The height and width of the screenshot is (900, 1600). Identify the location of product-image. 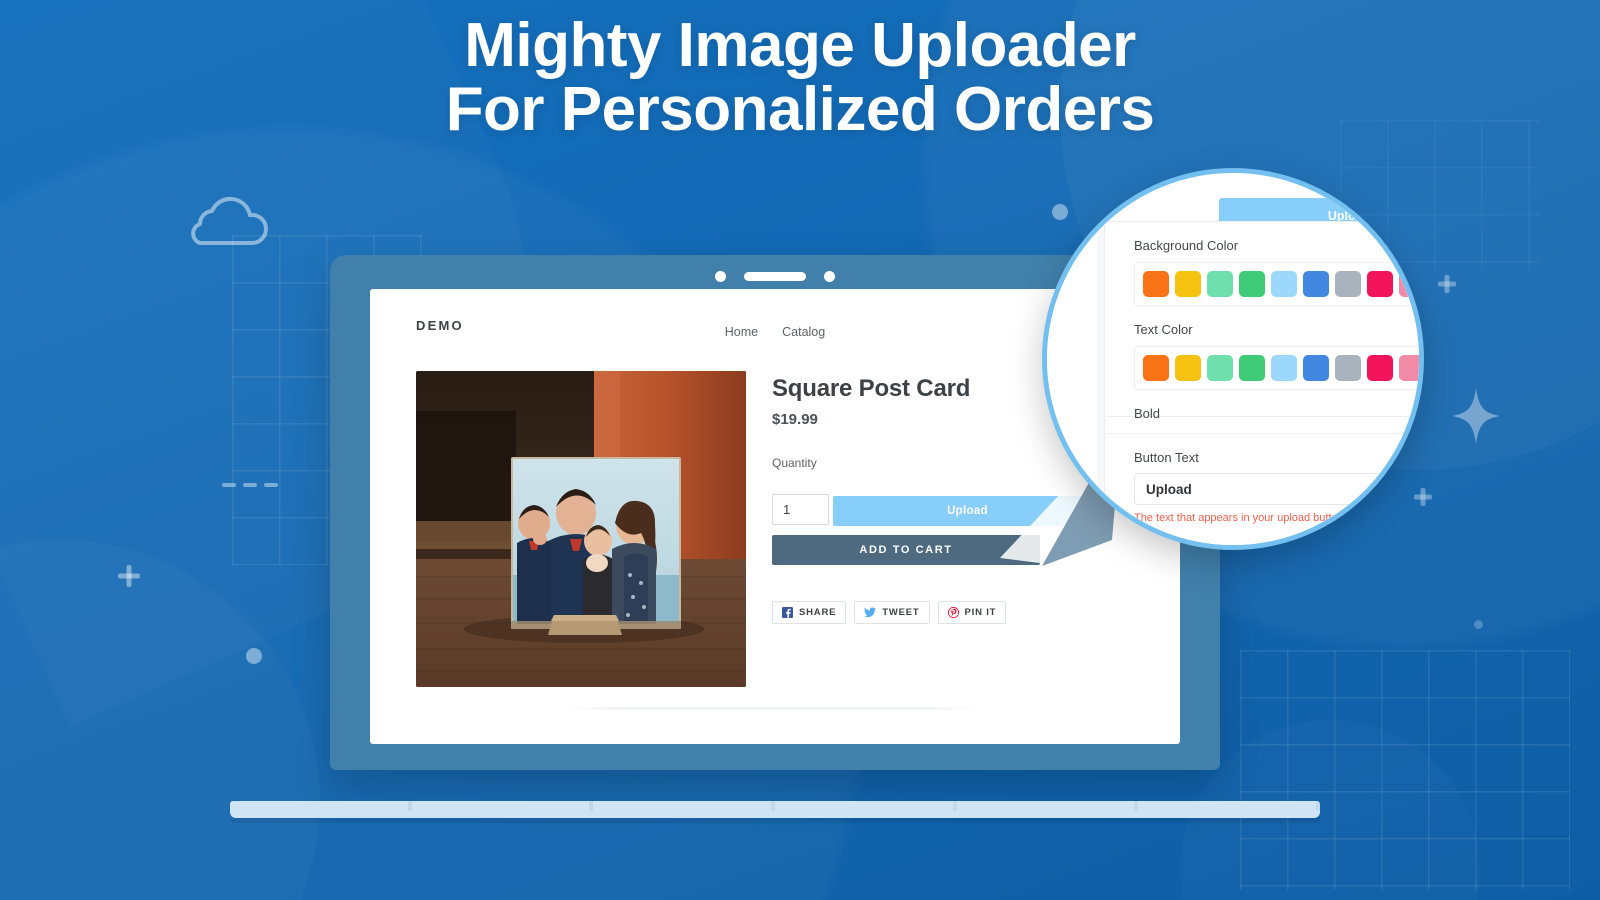
(581, 529).